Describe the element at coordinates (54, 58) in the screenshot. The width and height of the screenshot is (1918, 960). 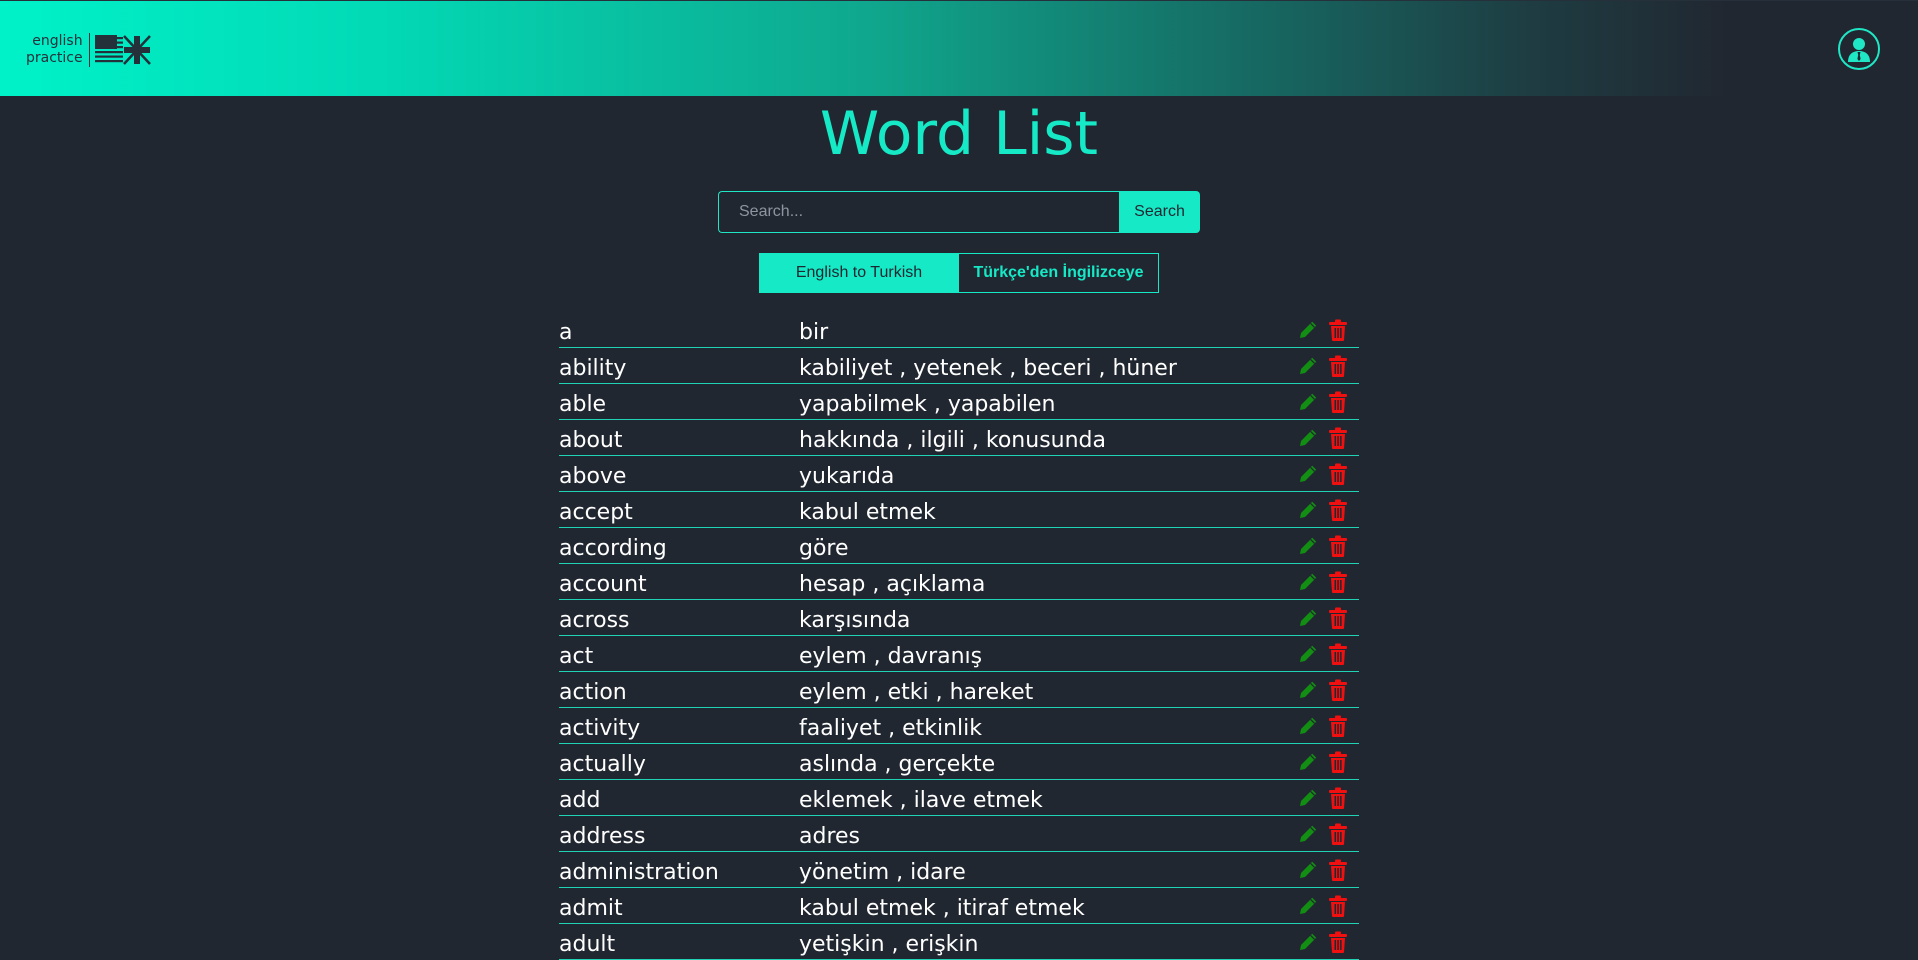
I see `logo-line-2: practice` at that location.